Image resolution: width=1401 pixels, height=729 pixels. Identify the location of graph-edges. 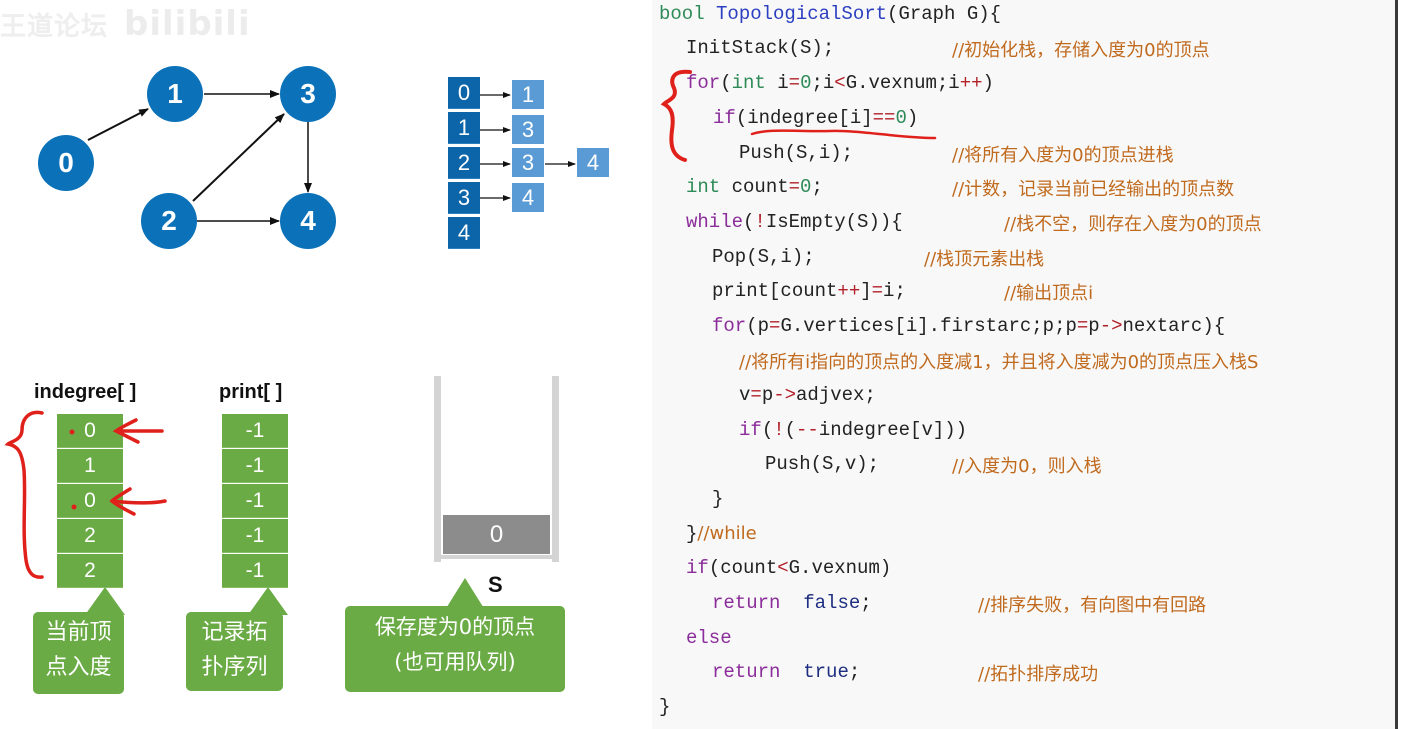
(199, 157).